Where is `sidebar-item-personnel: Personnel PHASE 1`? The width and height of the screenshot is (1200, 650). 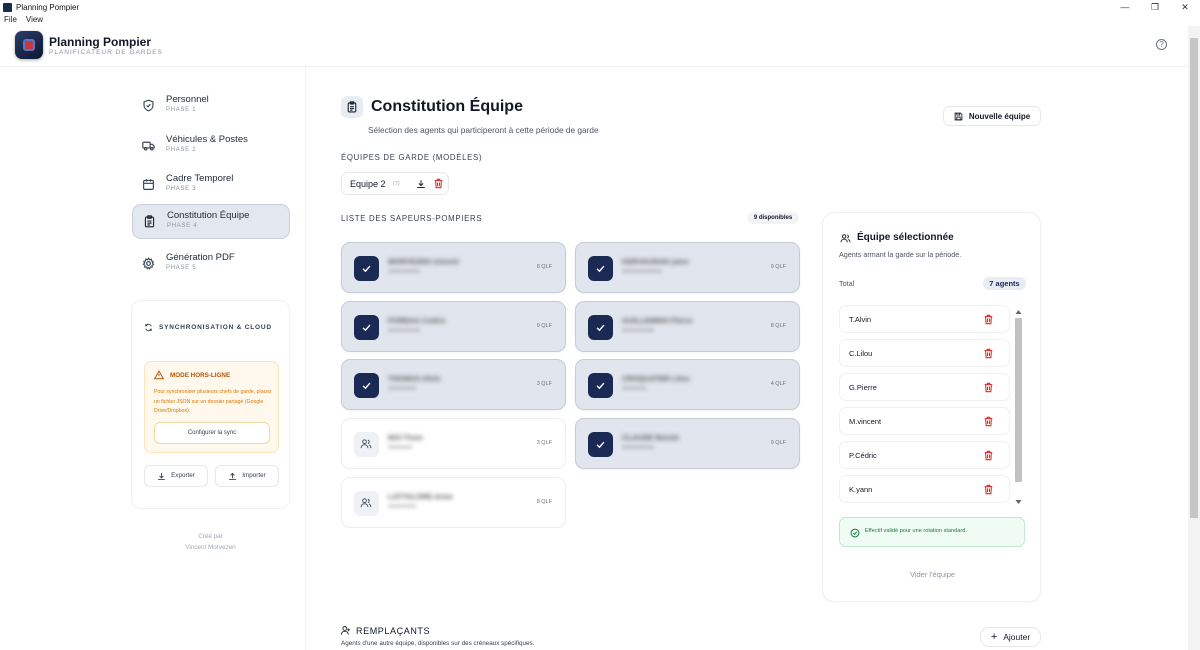
sidebar-item-personnel: Personnel PHASE 1 is located at coordinates (211, 106).